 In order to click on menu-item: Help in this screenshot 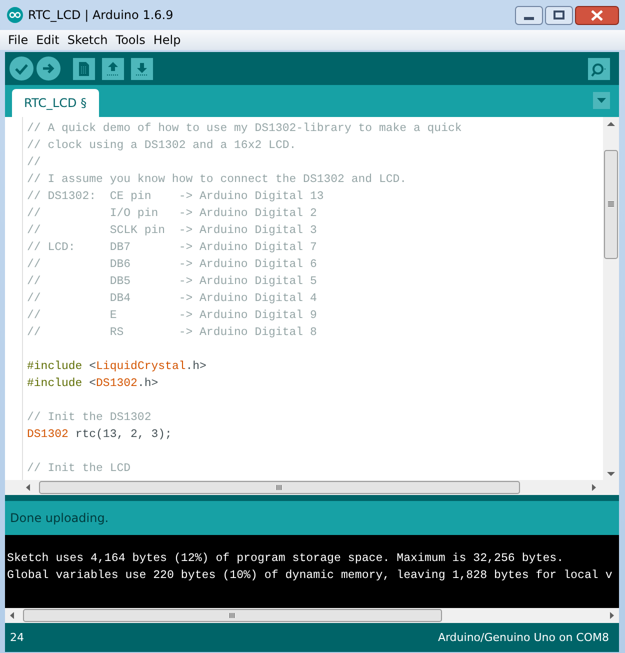, I will do `click(167, 40)`.